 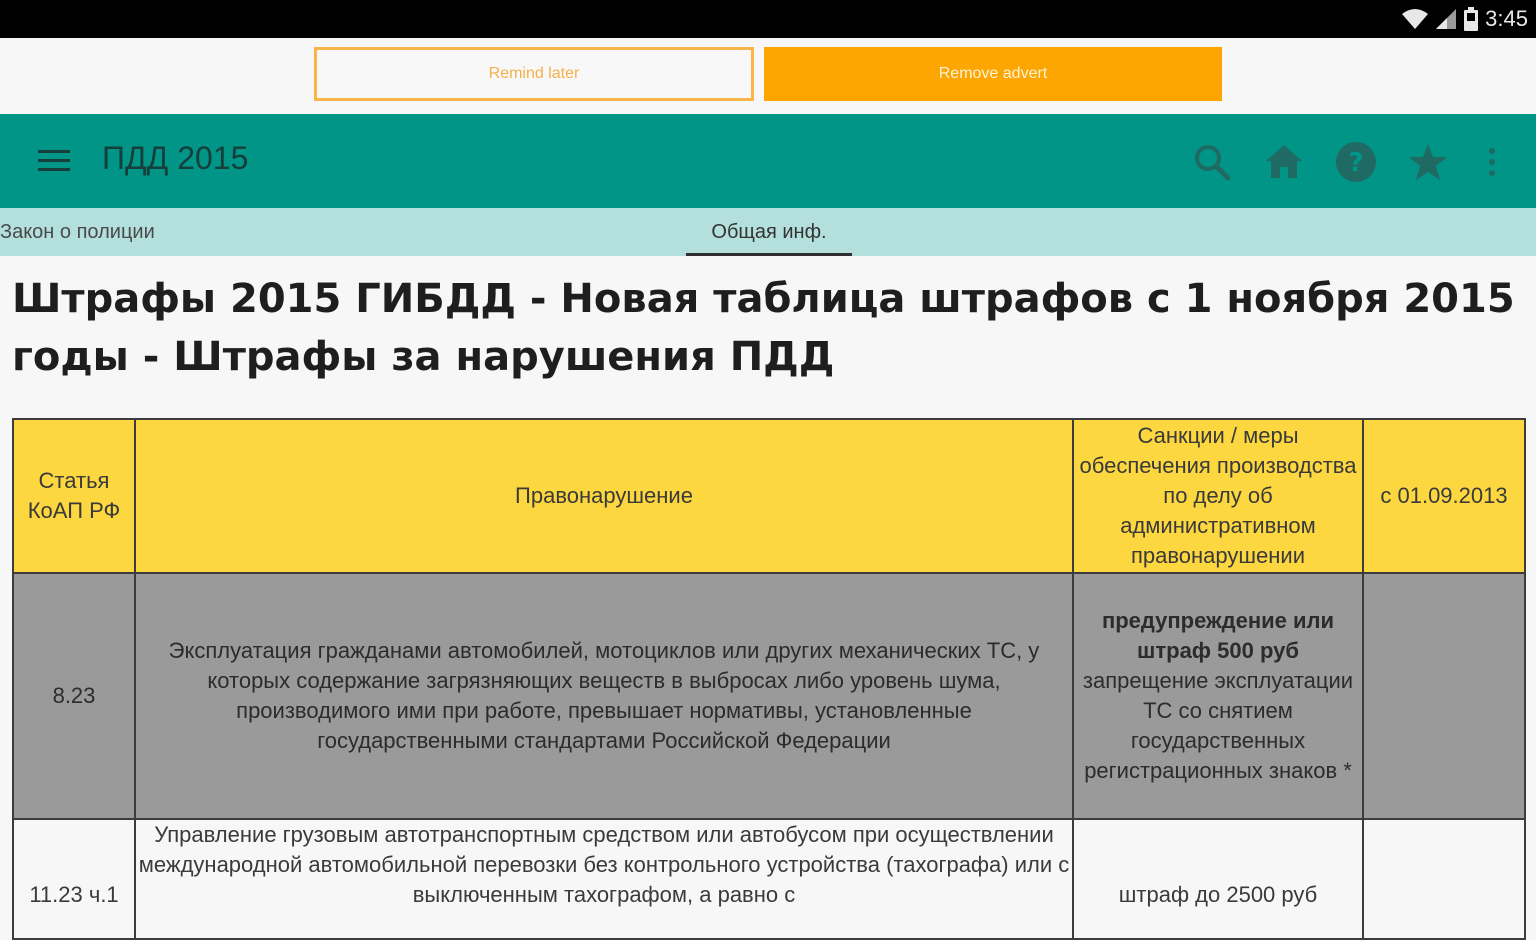 What do you see at coordinates (768, 19) in the screenshot?
I see `status-bar: 3:45` at bounding box center [768, 19].